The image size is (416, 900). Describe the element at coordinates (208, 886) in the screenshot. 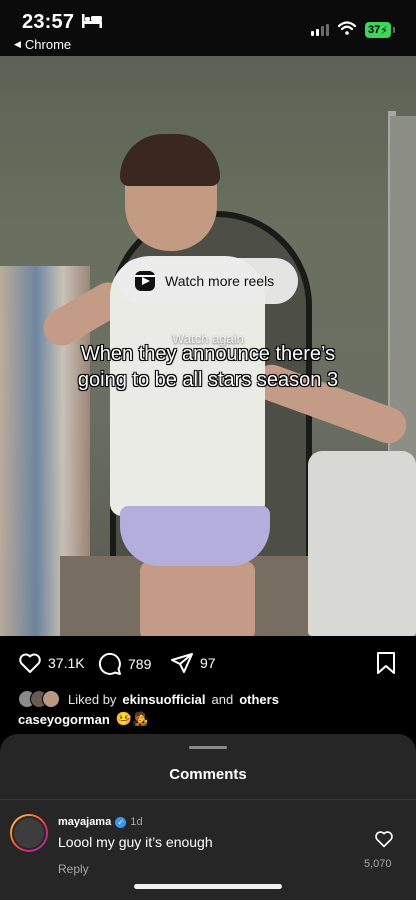

I see `home-indicator` at that location.